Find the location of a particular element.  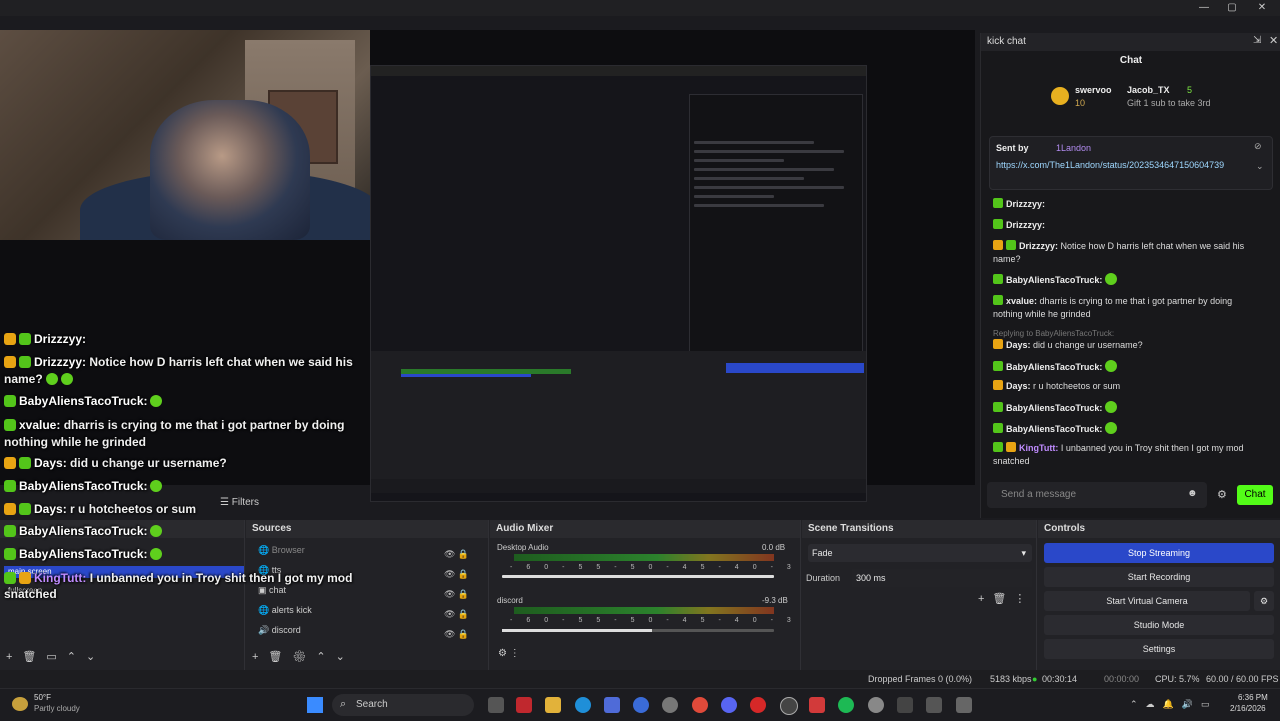

minimize-button: — is located at coordinates (1204, 8).